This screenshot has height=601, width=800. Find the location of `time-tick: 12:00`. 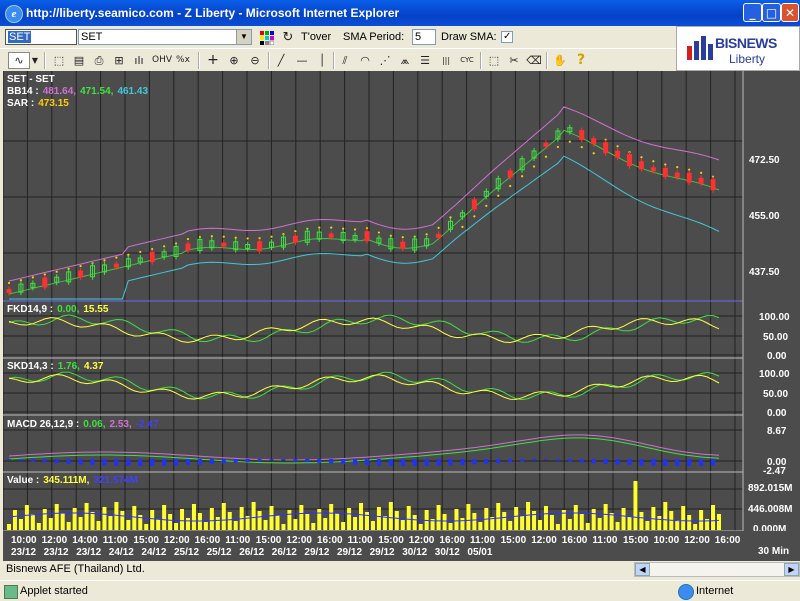

time-tick: 12:00 is located at coordinates (697, 540).